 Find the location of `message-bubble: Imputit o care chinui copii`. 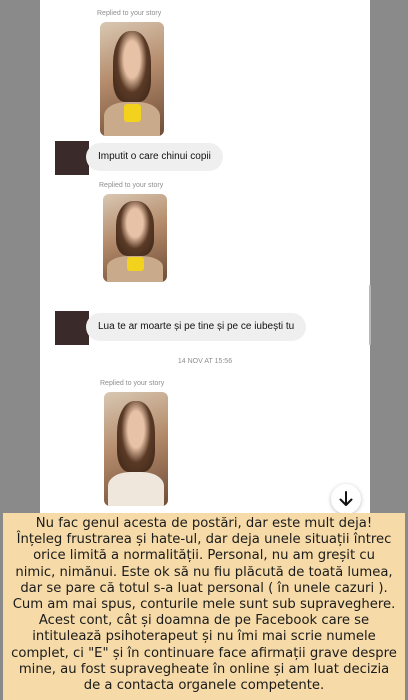

message-bubble: Imputit o care chinui copii is located at coordinates (154, 157).